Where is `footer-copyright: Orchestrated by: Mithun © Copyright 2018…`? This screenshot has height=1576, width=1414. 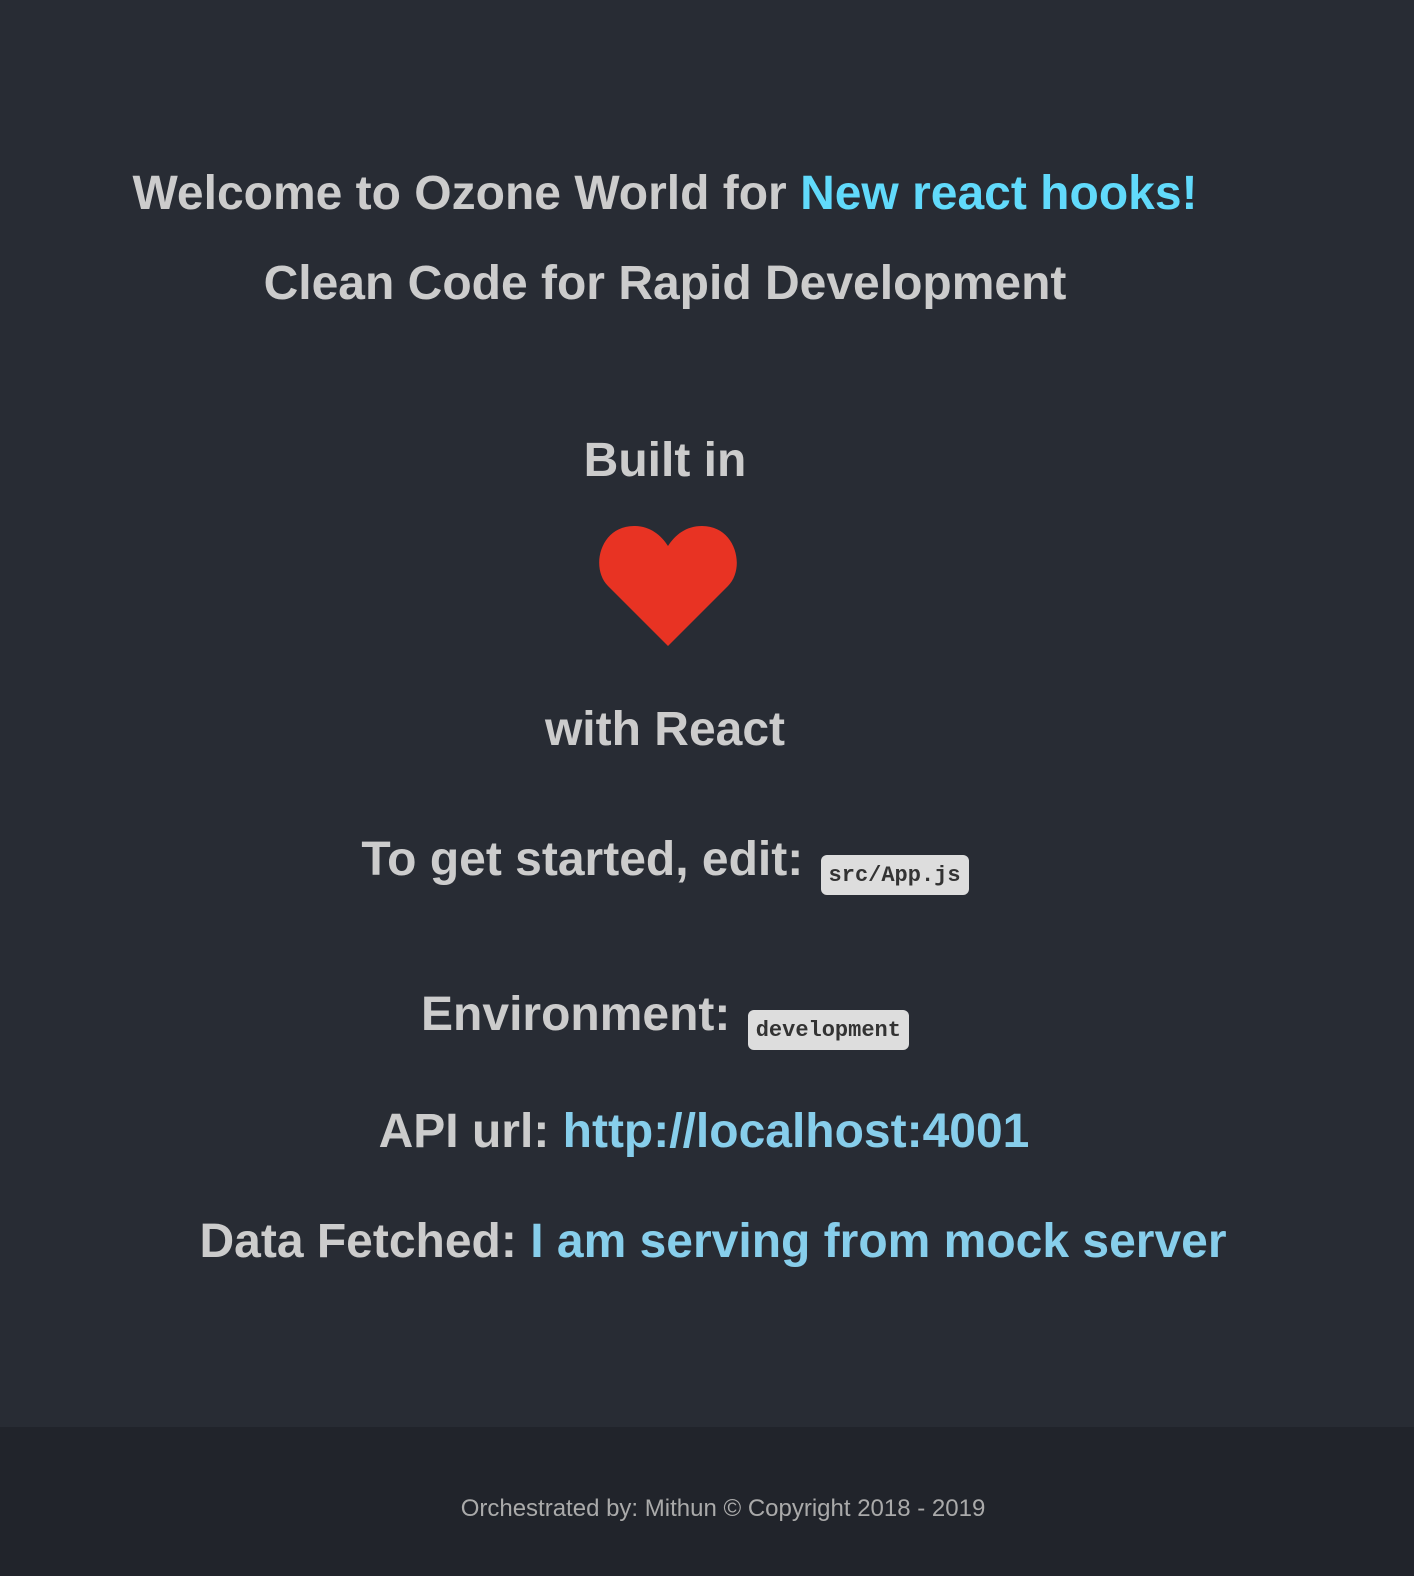 footer-copyright: Orchestrated by: Mithun © Copyright 2018… is located at coordinates (723, 1508).